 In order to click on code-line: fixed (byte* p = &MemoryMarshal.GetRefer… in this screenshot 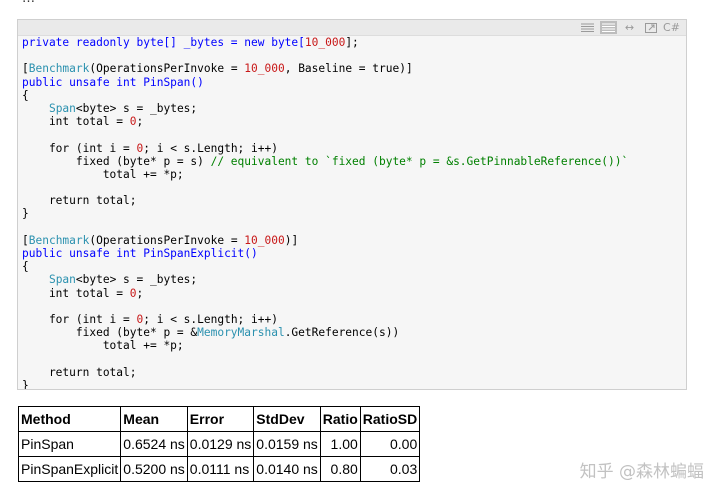, I will do `click(352, 332)`.